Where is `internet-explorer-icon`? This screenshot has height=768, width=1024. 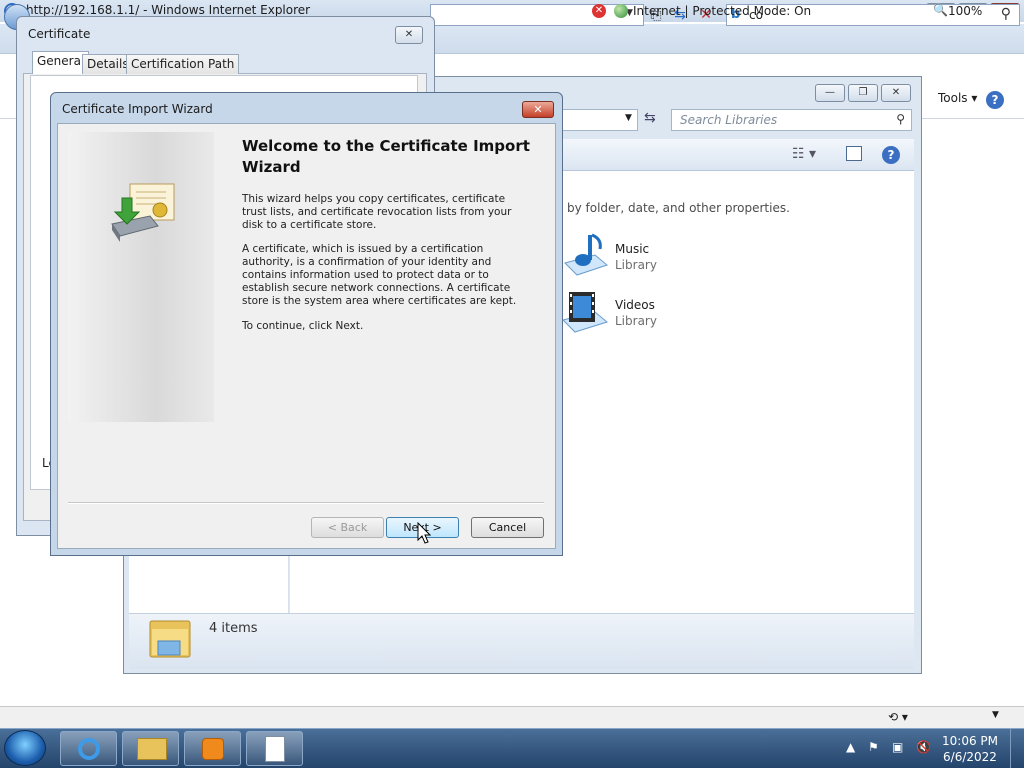 internet-explorer-icon is located at coordinates (89, 749).